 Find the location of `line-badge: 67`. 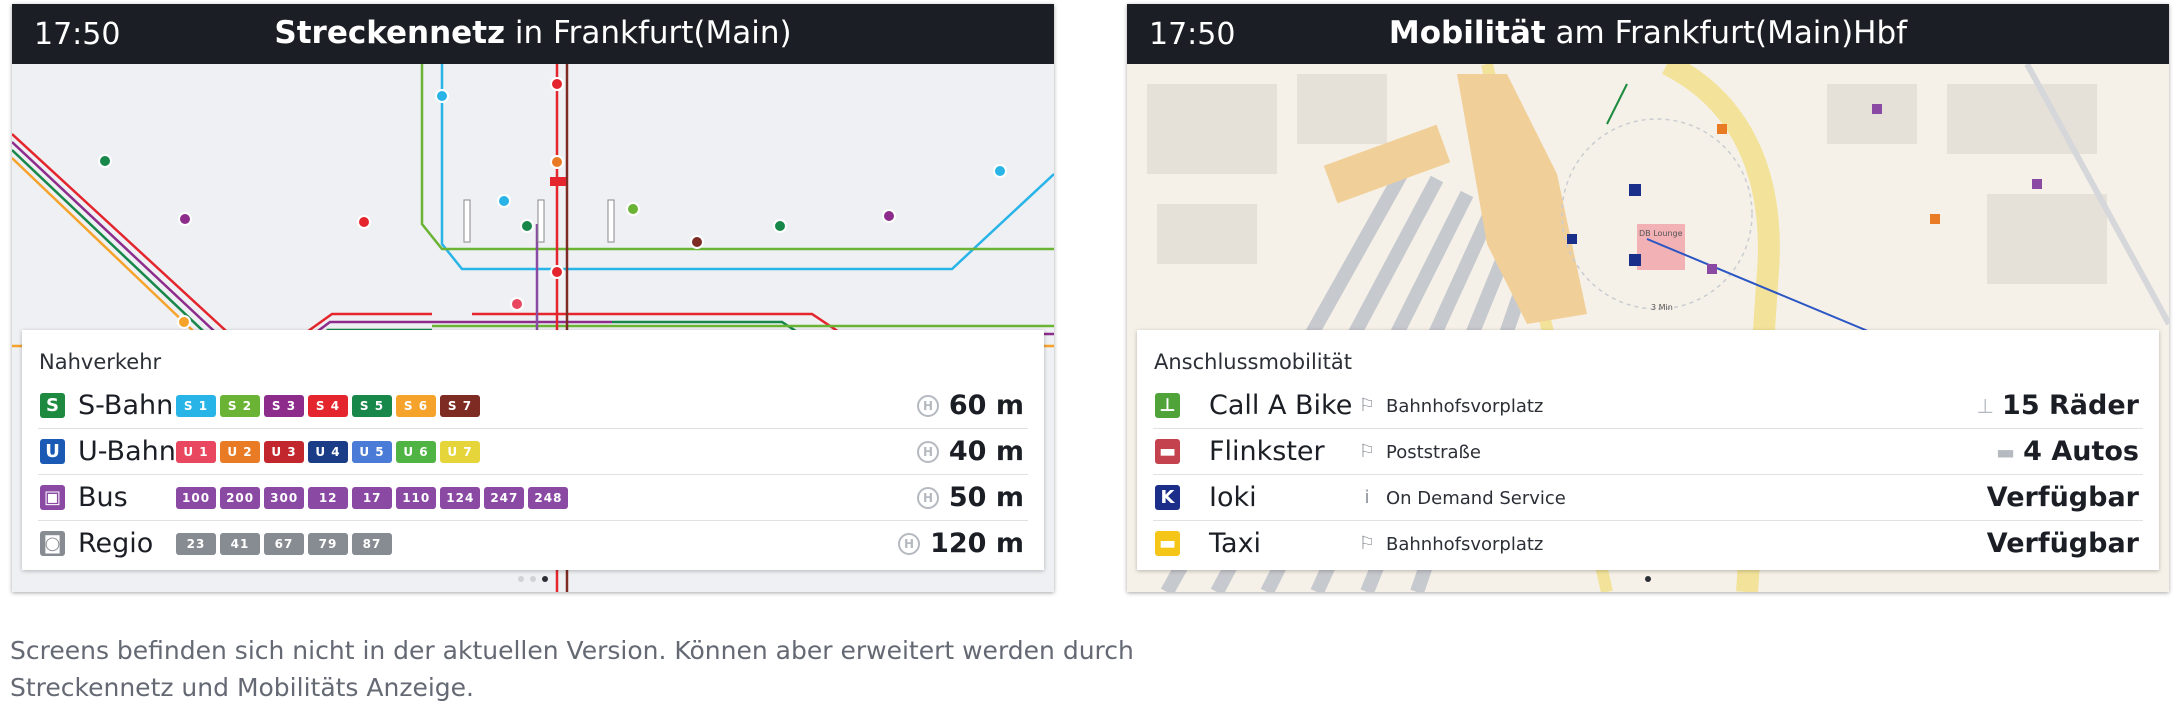

line-badge: 67 is located at coordinates (284, 544).